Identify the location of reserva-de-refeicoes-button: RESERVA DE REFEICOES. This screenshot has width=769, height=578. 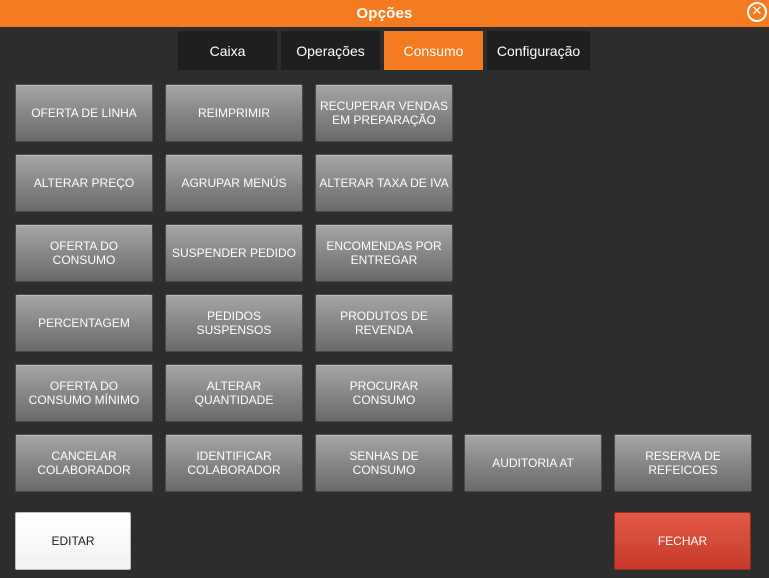
(683, 463).